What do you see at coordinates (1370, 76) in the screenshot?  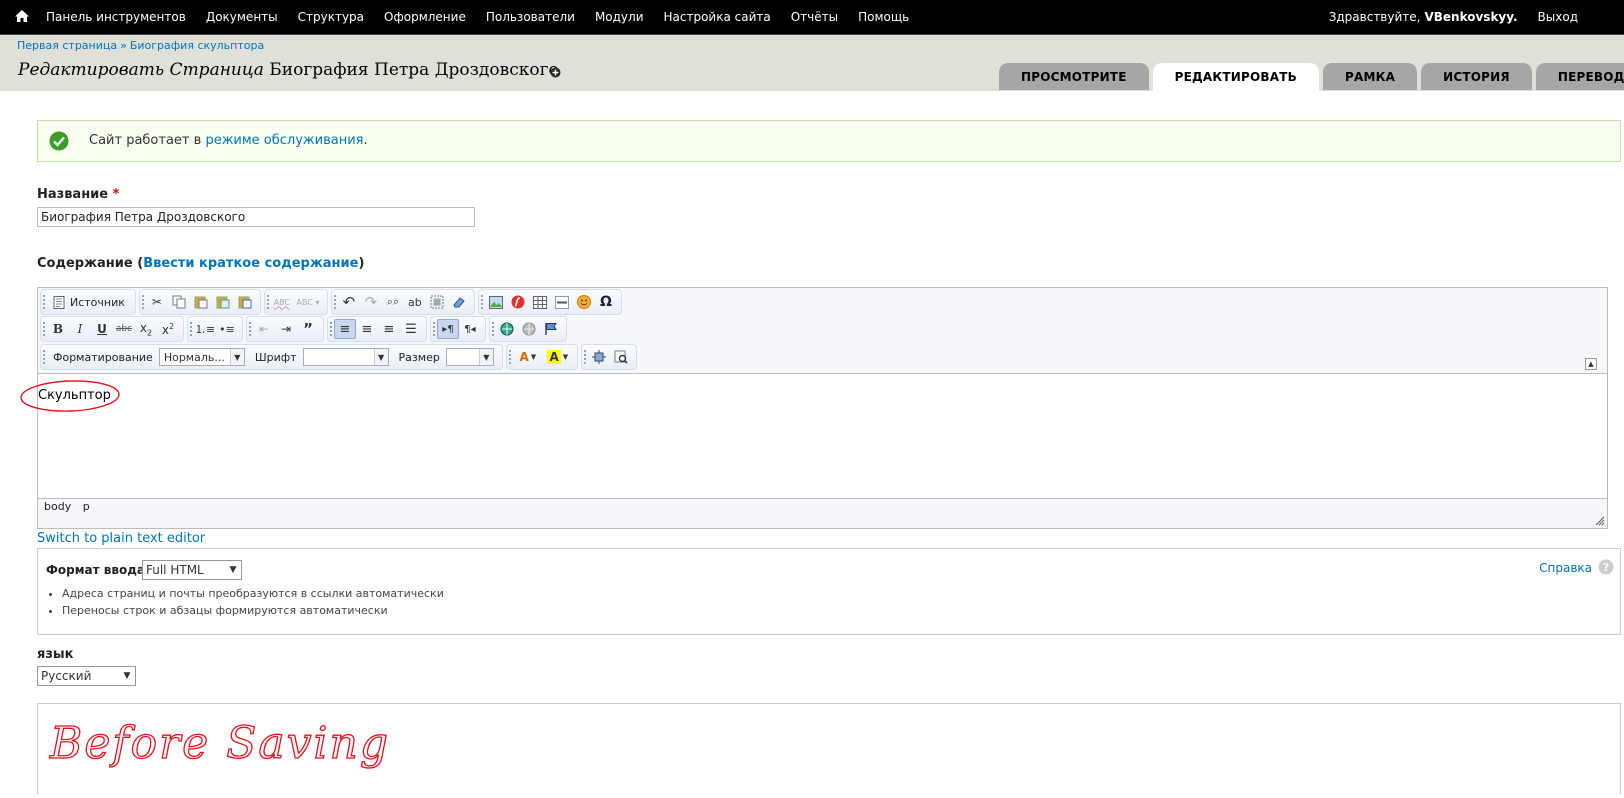 I see `tab-frame: Рамка` at bounding box center [1370, 76].